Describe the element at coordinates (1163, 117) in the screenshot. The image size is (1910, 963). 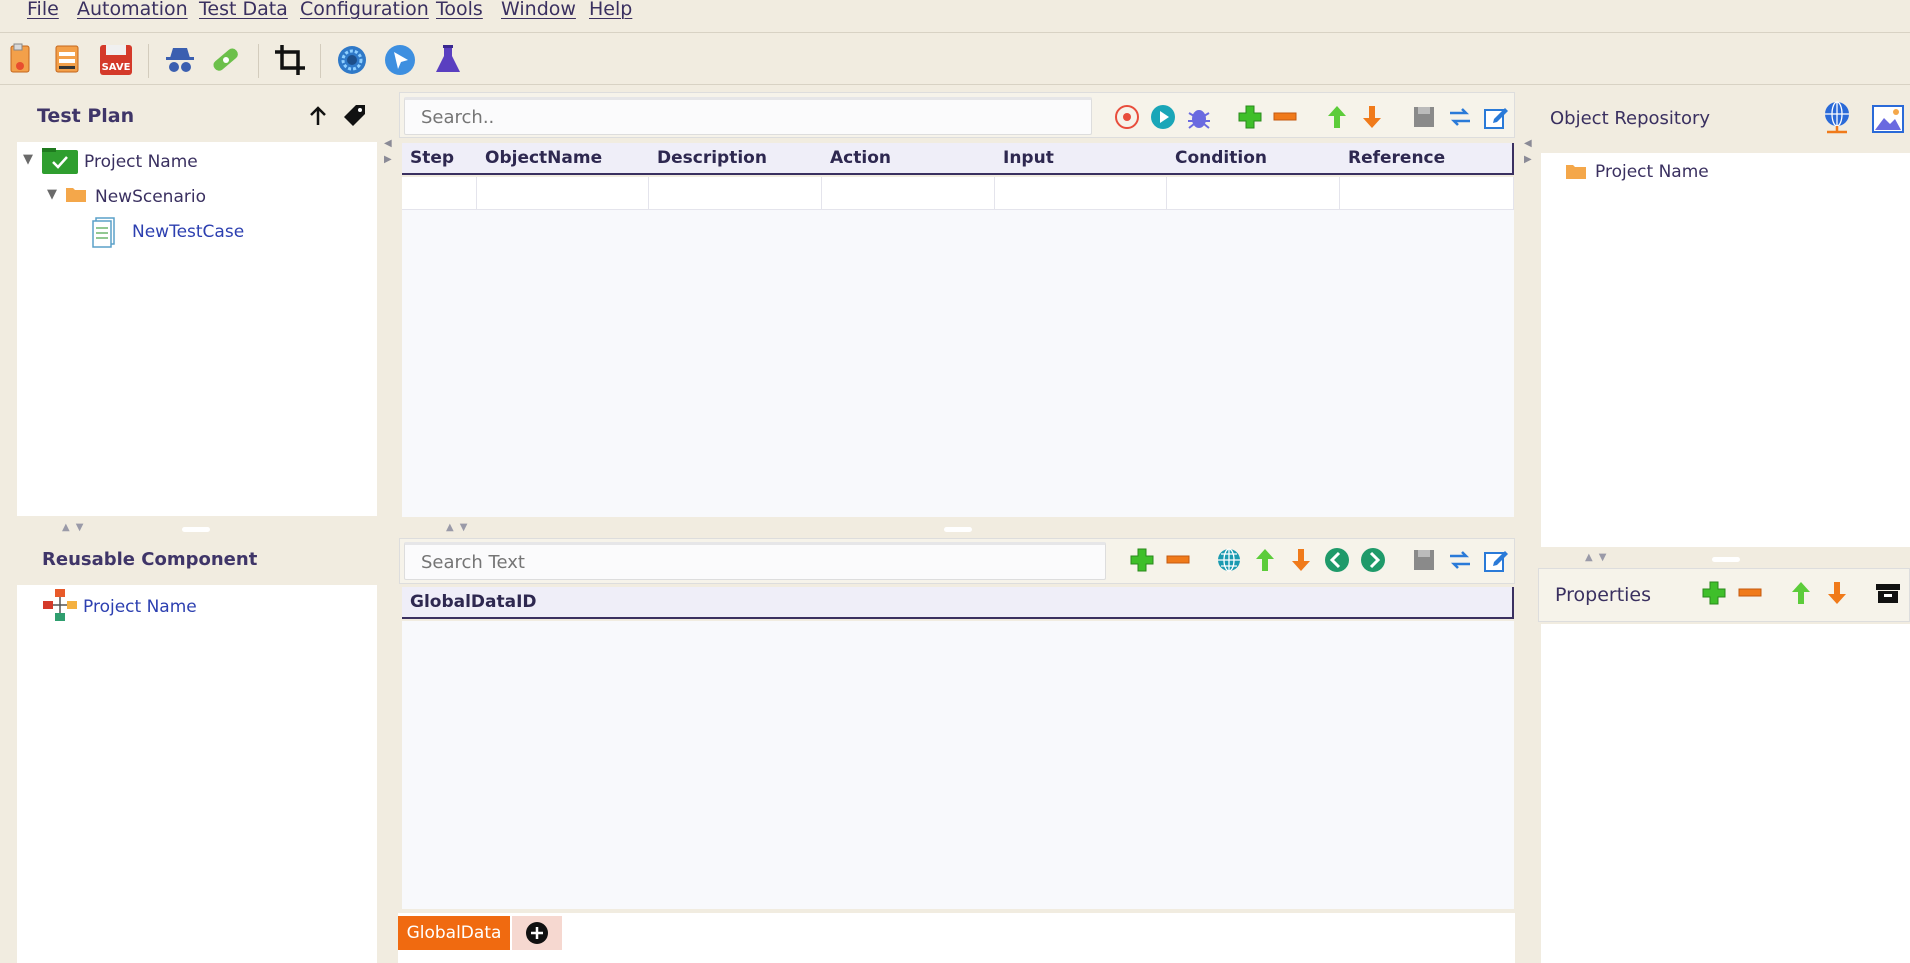
I see `play-icon` at that location.